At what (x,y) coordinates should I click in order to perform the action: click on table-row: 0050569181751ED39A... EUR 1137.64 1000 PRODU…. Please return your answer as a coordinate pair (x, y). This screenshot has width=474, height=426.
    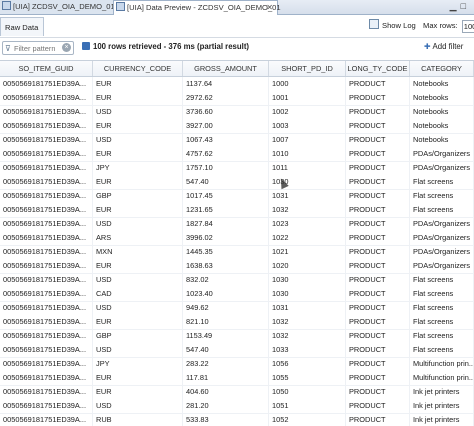
    Looking at the image, I should click on (237, 84).